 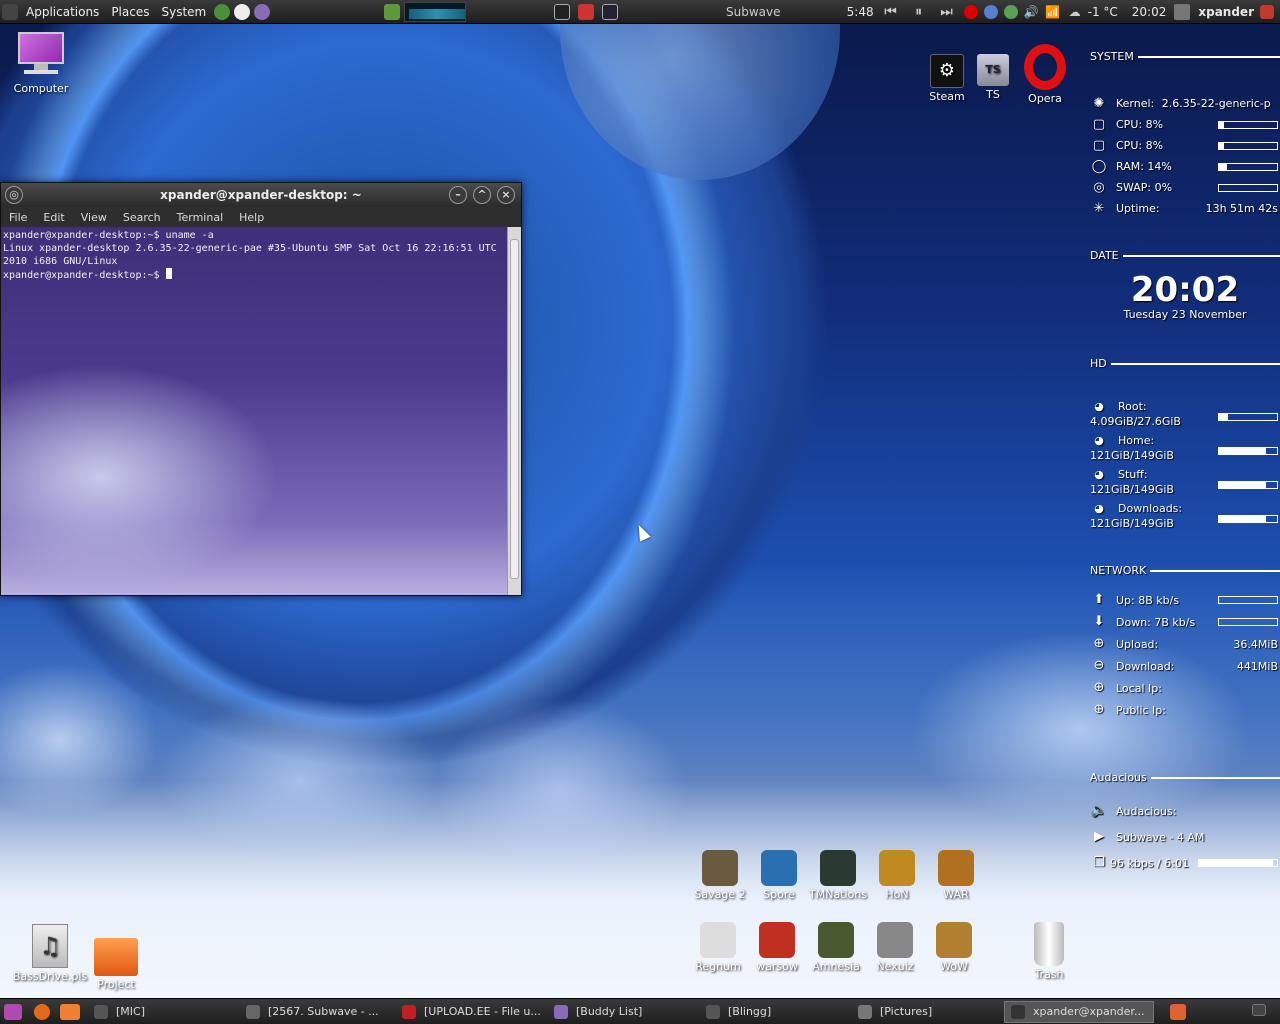 What do you see at coordinates (1178, 1012) in the screenshot?
I see `workspace-1-icon` at bounding box center [1178, 1012].